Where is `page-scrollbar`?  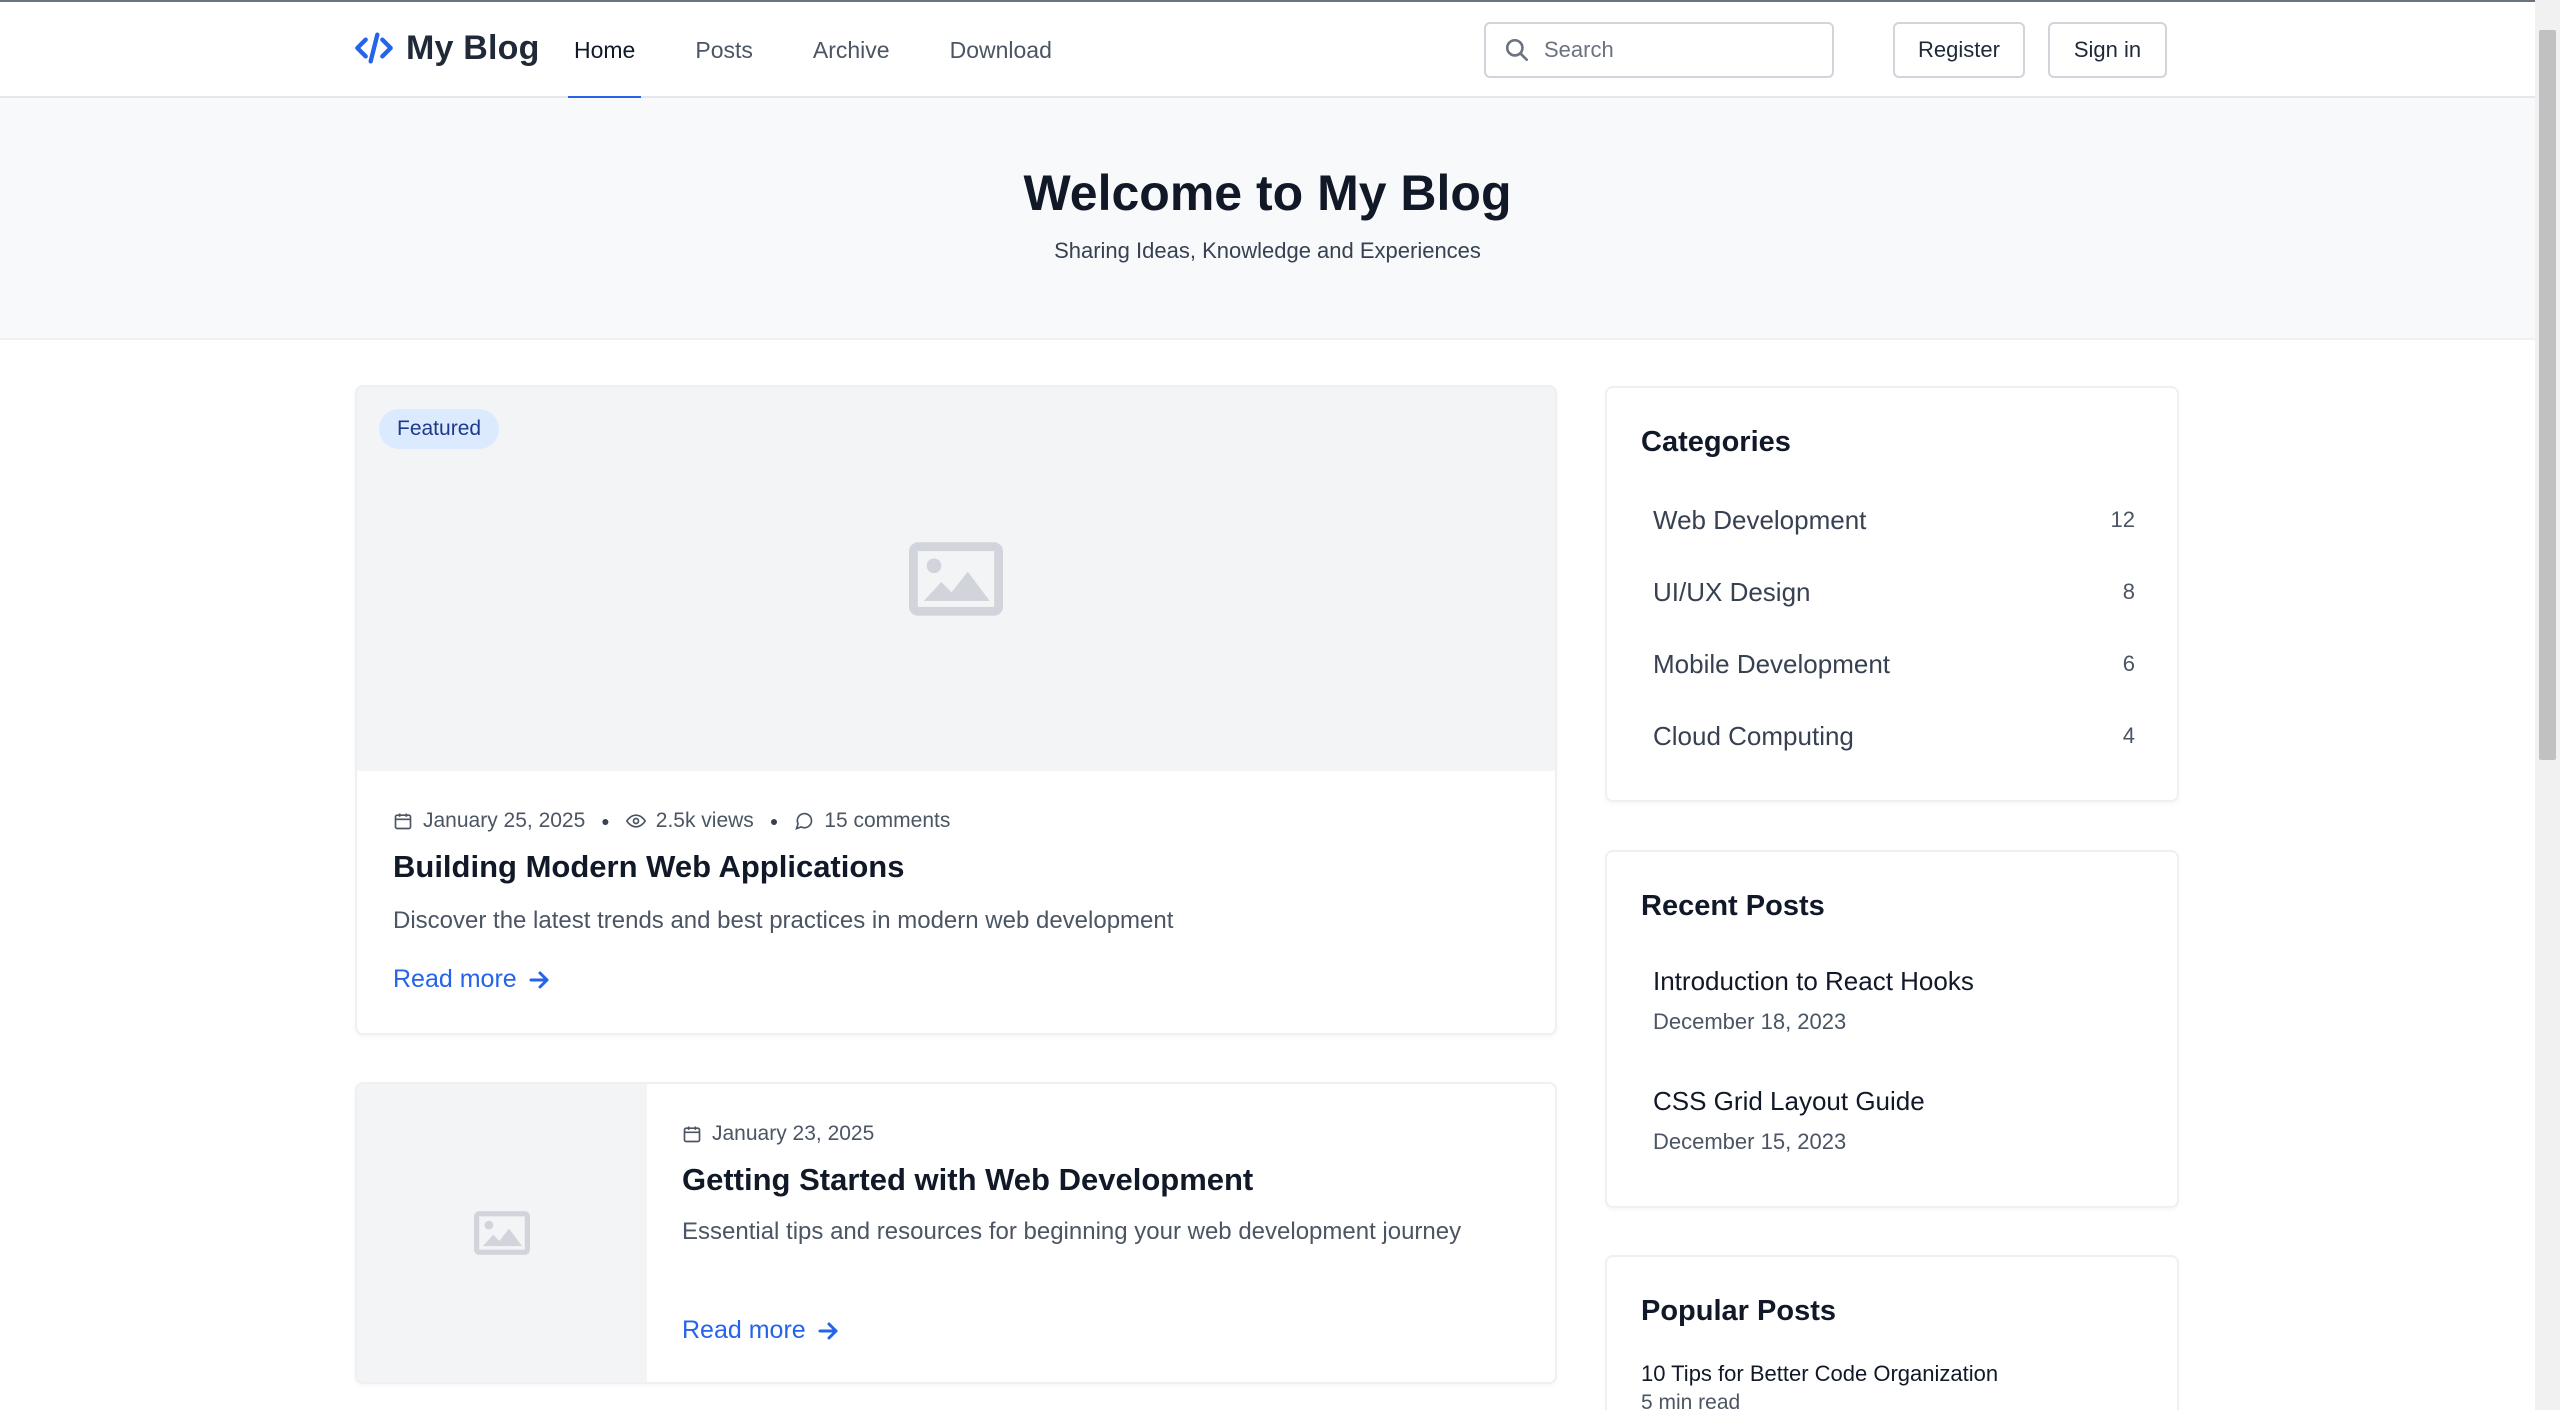
page-scrollbar is located at coordinates (2547, 705).